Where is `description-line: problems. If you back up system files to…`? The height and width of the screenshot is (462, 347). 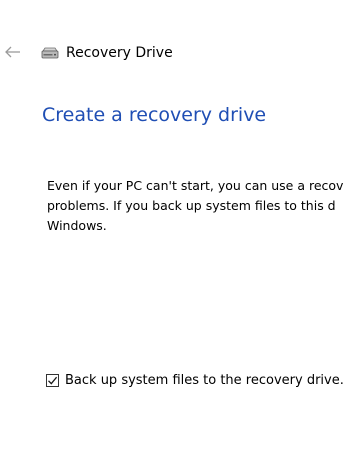
description-line: problems. If you back up system files to… is located at coordinates (191, 205).